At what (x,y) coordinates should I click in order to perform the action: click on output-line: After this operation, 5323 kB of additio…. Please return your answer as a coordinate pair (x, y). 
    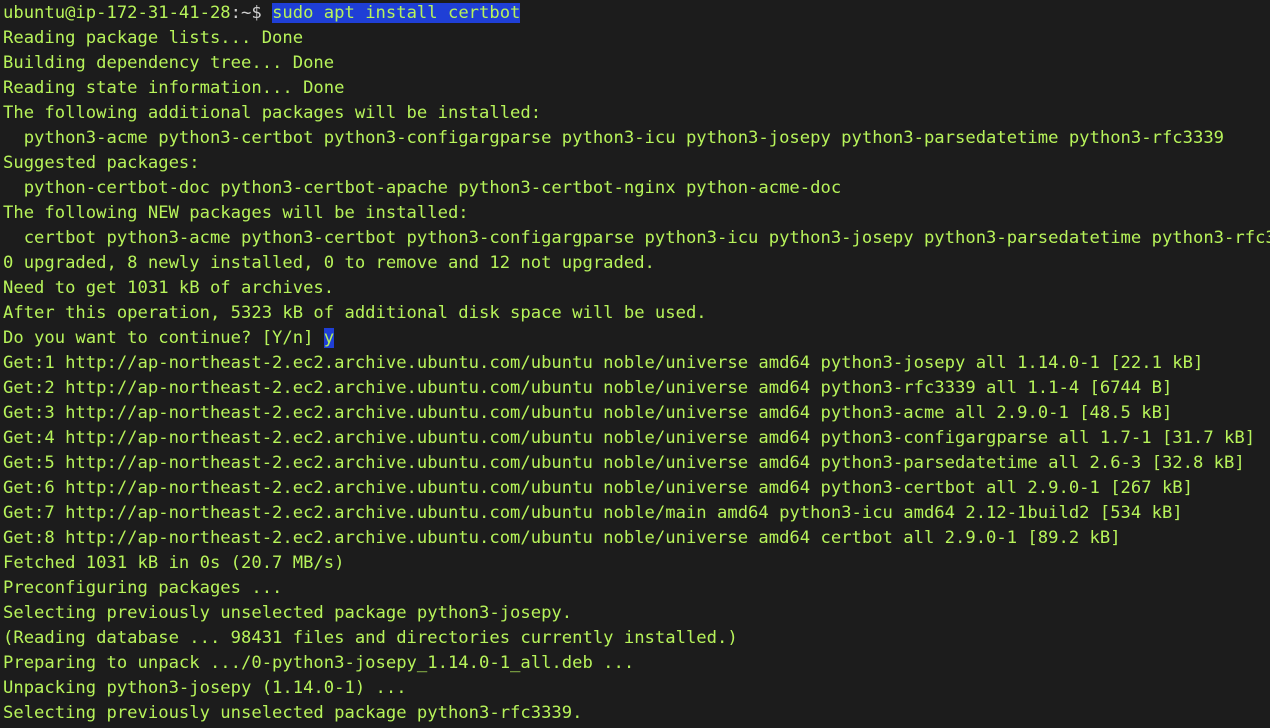
    Looking at the image, I should click on (355, 313).